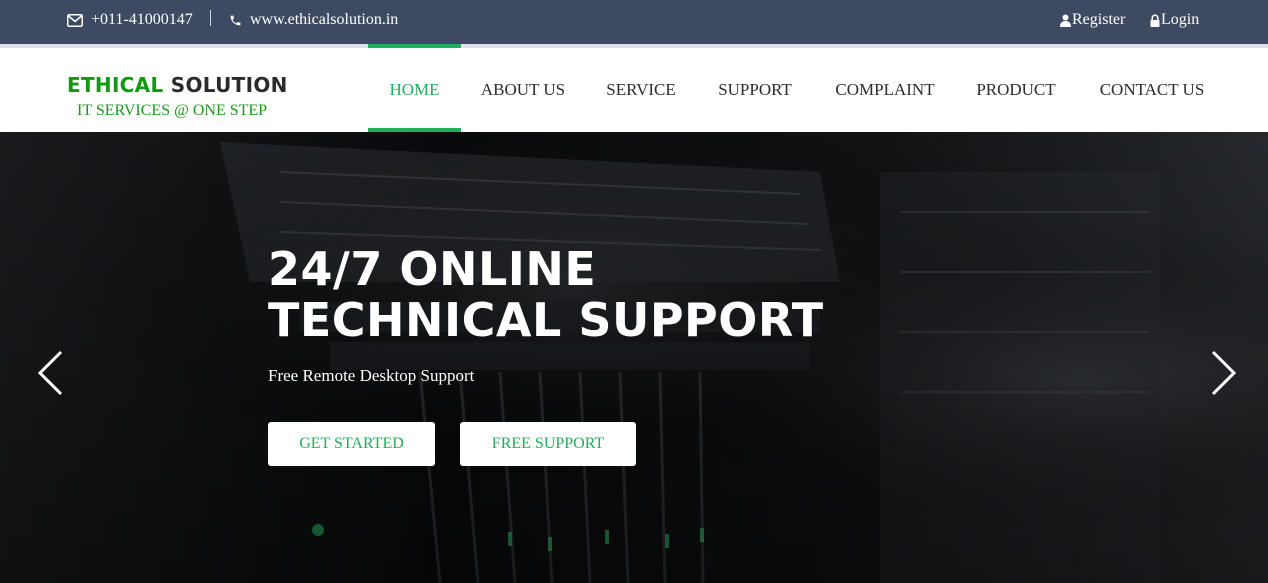 This screenshot has width=1268, height=583. What do you see at coordinates (229, 85) in the screenshot?
I see `logo-part-2: SOLUTION` at bounding box center [229, 85].